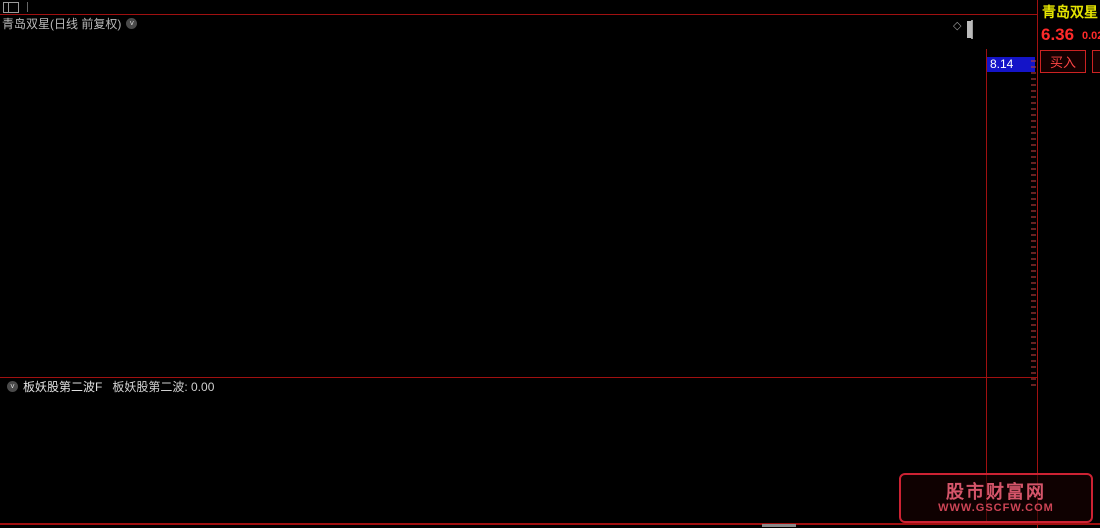  What do you see at coordinates (1070, 12) in the screenshot?
I see `sidebar-stock-name: 青岛双星` at bounding box center [1070, 12].